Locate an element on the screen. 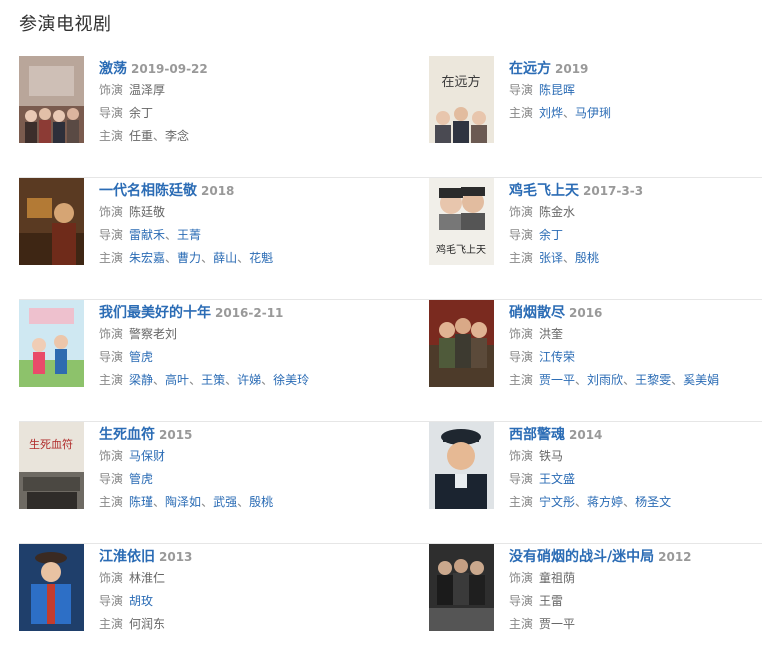  drama-title-link: 一代名相陈廷敬 is located at coordinates (148, 191).